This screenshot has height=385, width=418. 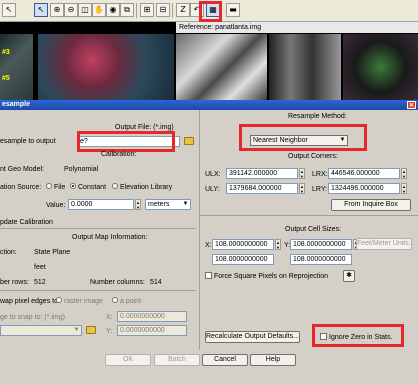 I want to click on snap-raster-radio: raster image, so click(x=79, y=301).